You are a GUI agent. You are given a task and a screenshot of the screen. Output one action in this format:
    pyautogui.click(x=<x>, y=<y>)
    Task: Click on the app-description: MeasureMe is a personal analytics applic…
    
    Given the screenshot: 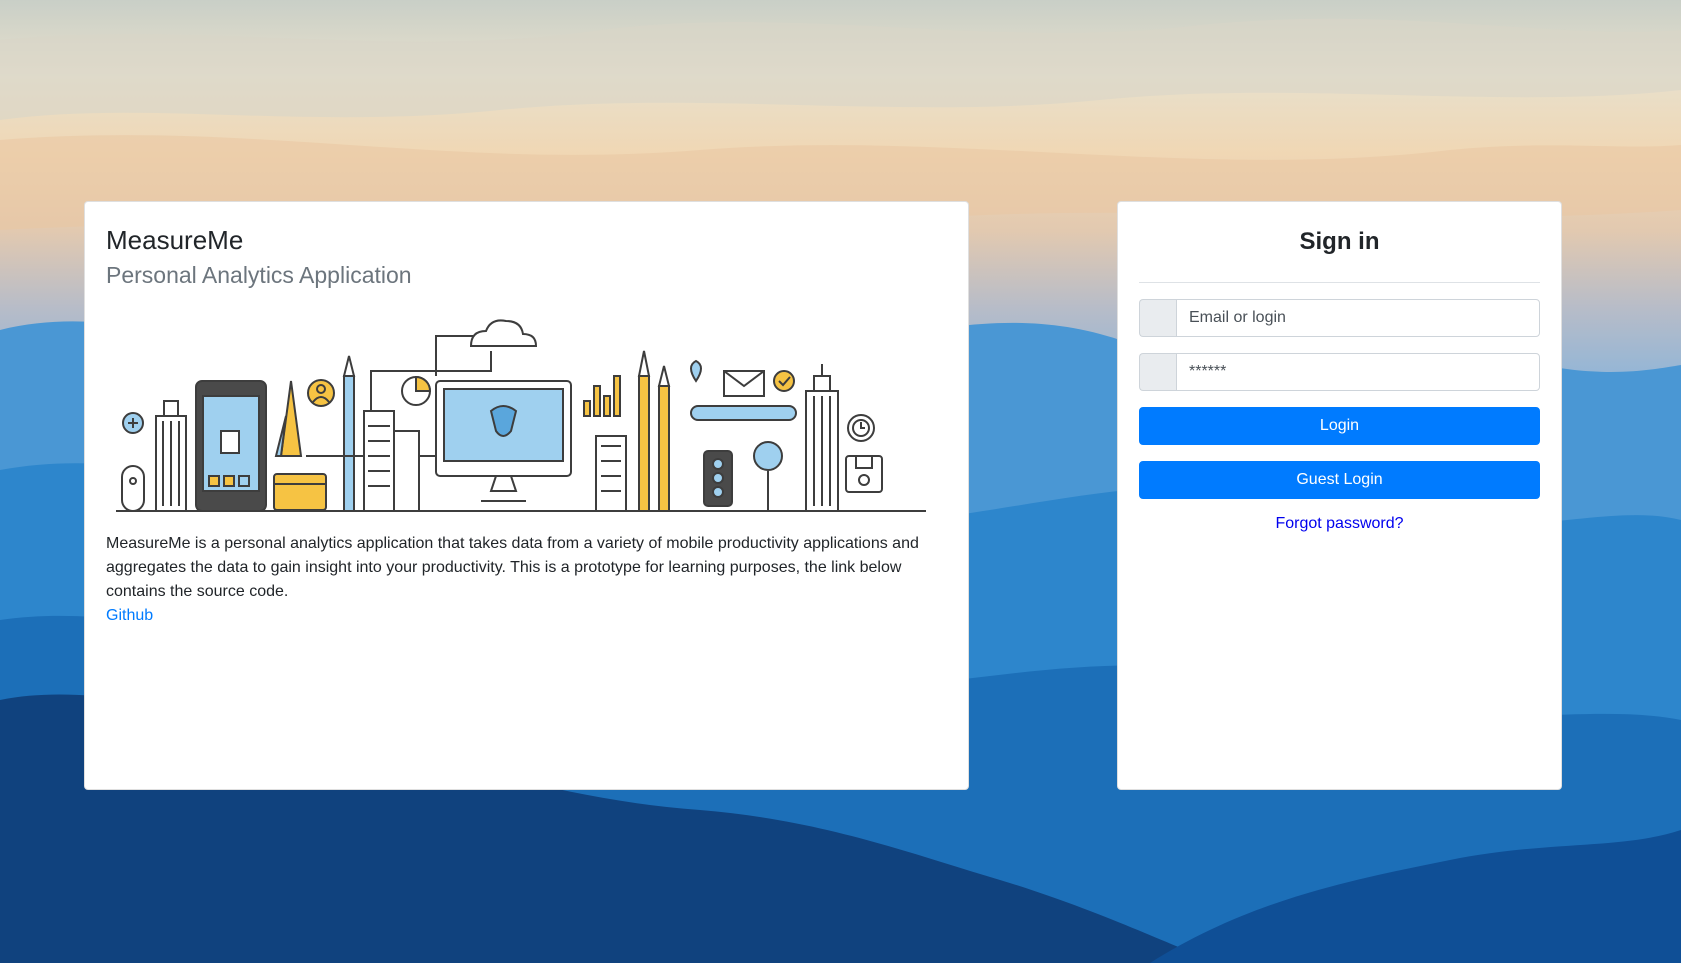 What is the action you would take?
    pyautogui.click(x=512, y=567)
    